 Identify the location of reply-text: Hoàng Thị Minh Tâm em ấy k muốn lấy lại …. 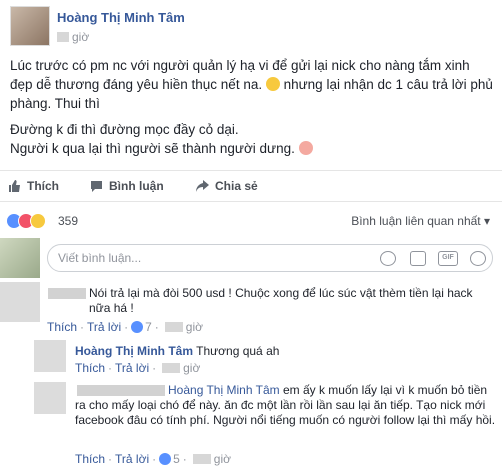
(287, 405).